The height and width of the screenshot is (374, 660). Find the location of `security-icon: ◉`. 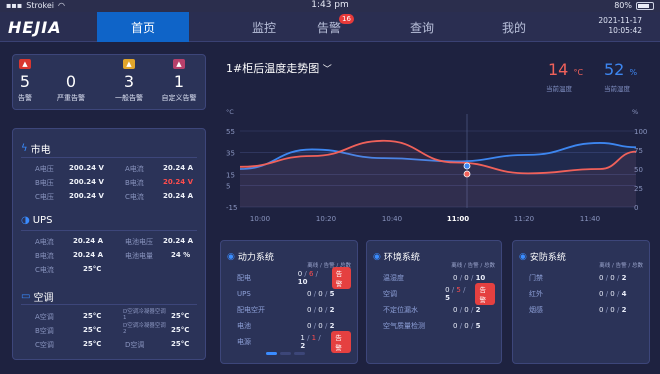

security-icon: ◉ is located at coordinates (523, 256).